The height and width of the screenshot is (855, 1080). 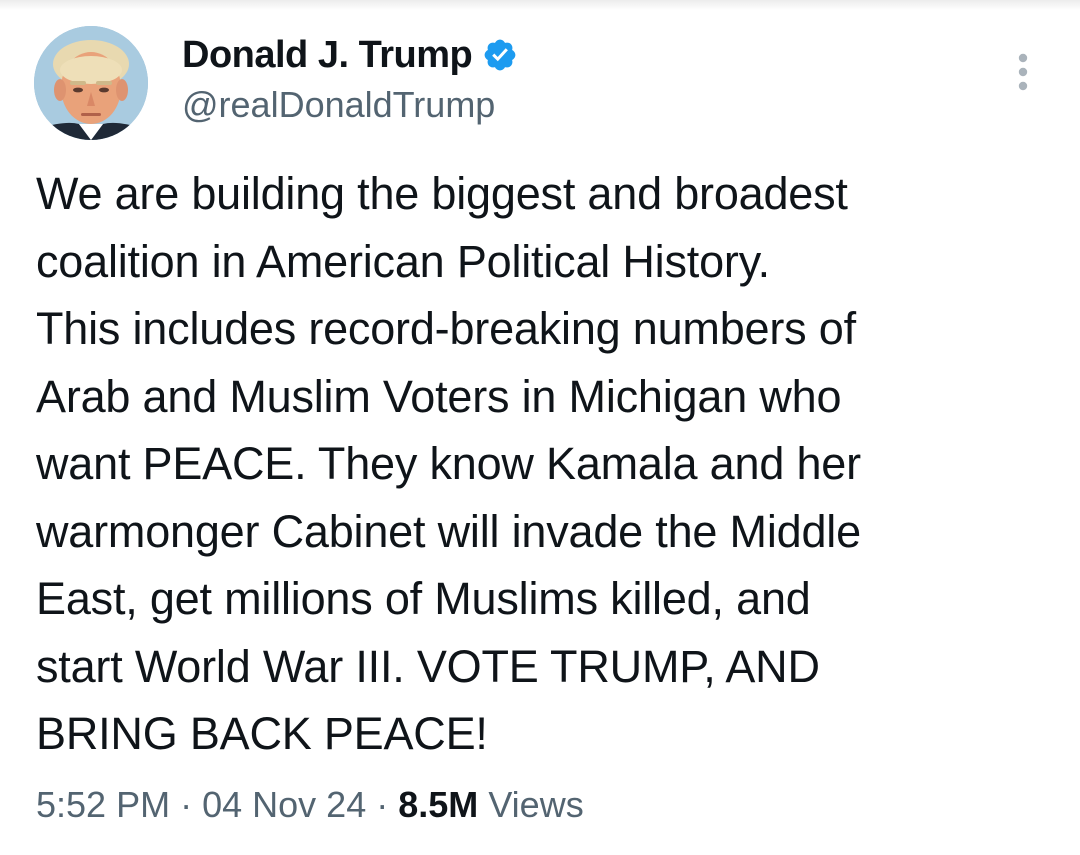 I want to click on author-handle: @realDonaldTrump, so click(x=338, y=105).